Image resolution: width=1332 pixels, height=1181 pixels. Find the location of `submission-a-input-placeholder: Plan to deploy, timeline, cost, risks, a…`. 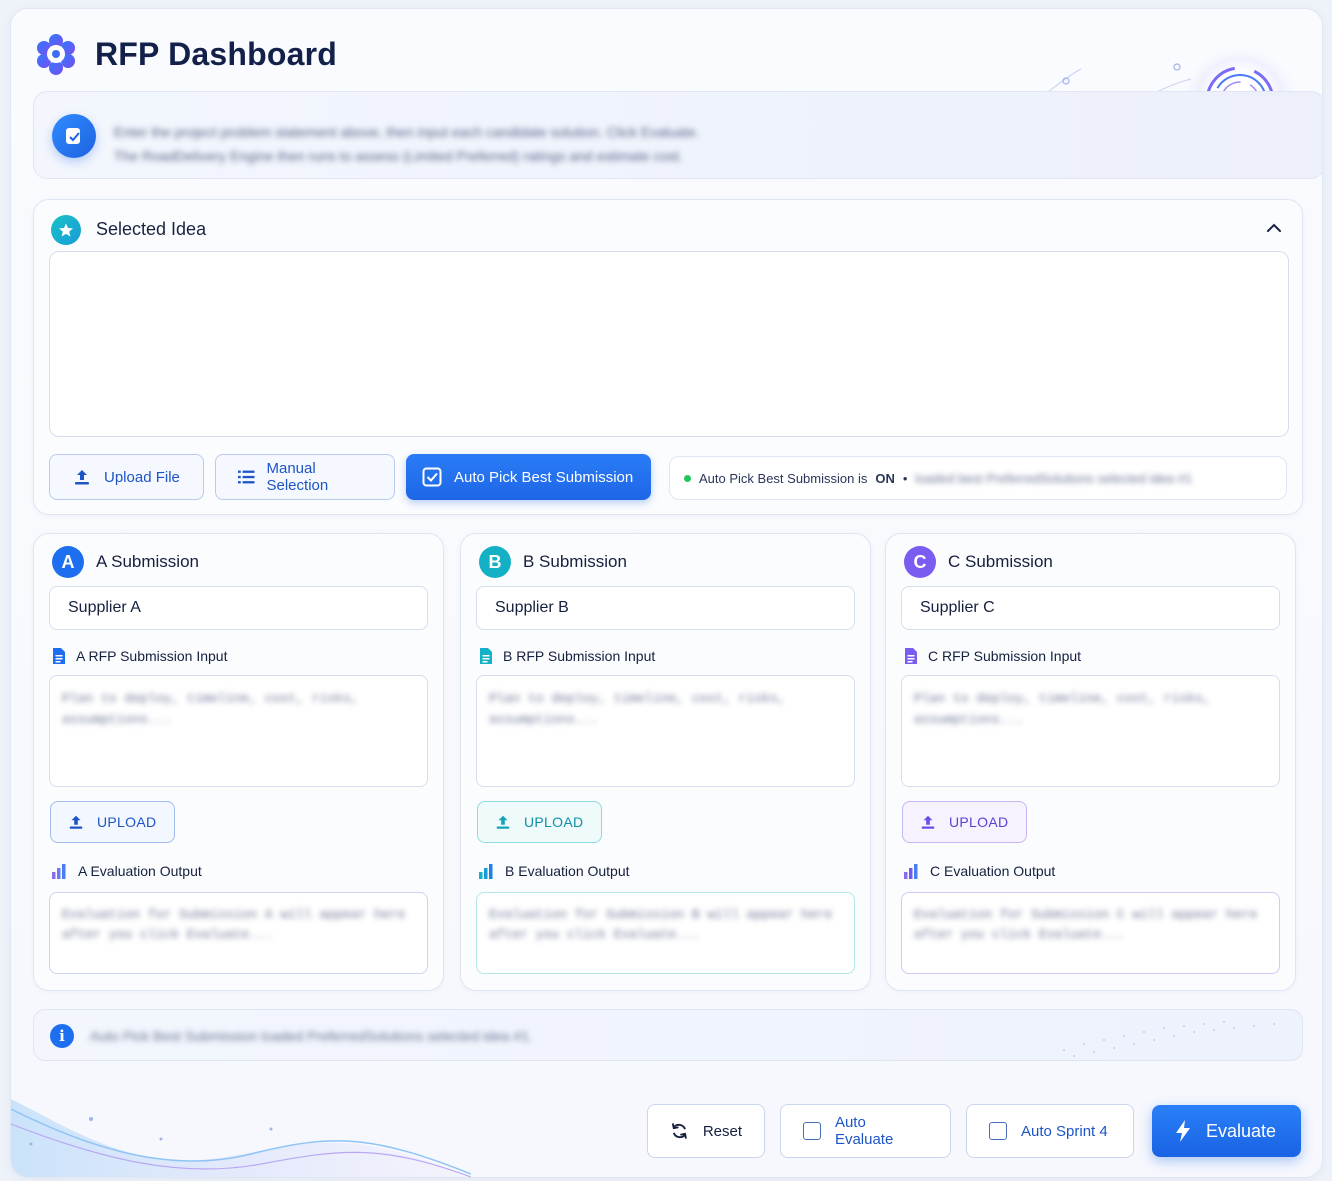

submission-a-input-placeholder: Plan to deploy, timeline, cost, risks, a… is located at coordinates (210, 709).